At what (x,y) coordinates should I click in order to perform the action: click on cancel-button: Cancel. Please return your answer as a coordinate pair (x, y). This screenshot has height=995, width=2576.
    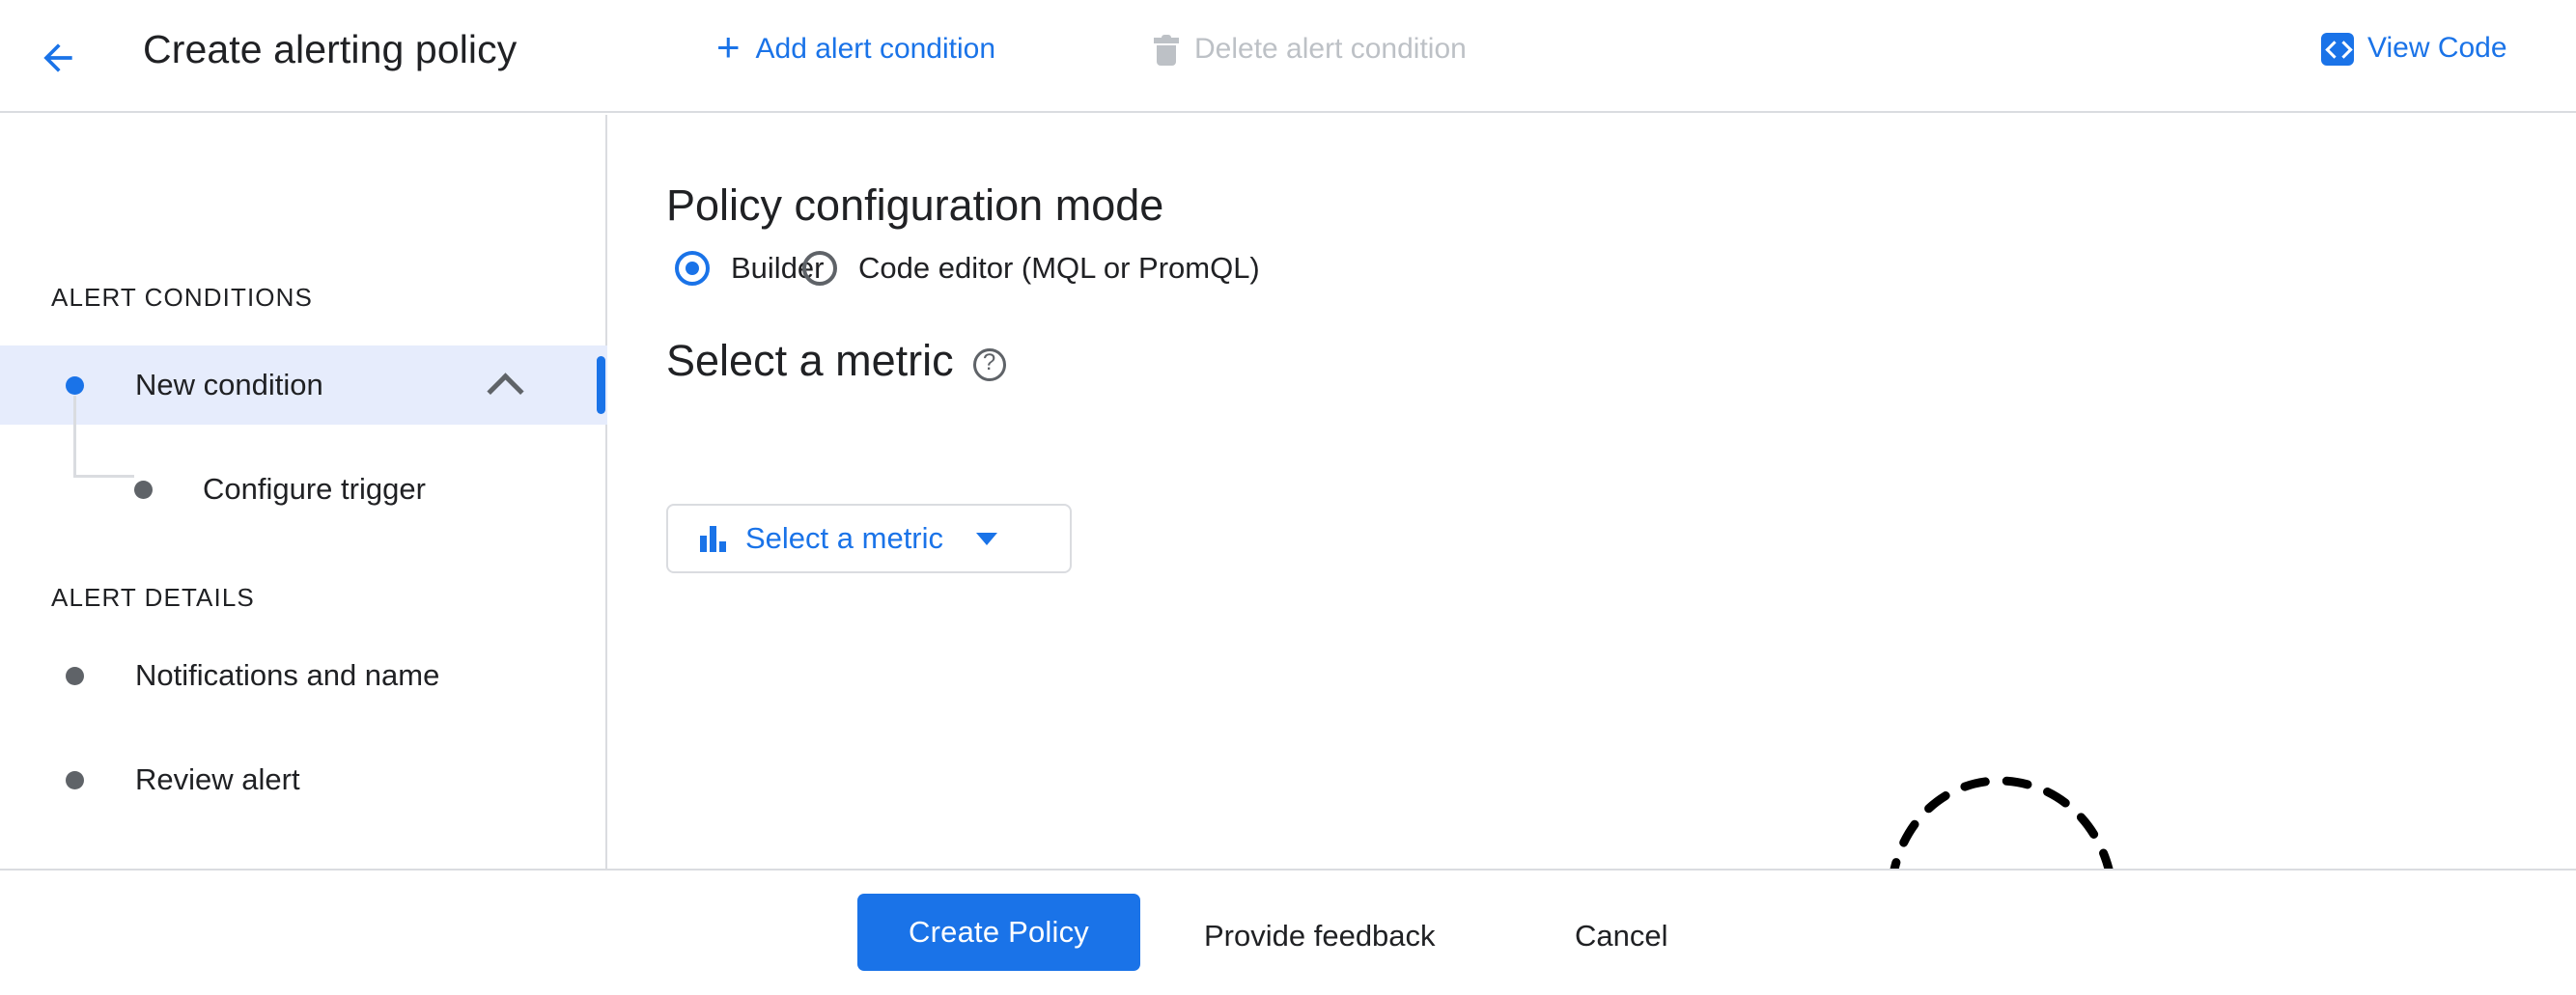
    Looking at the image, I should click on (1622, 937).